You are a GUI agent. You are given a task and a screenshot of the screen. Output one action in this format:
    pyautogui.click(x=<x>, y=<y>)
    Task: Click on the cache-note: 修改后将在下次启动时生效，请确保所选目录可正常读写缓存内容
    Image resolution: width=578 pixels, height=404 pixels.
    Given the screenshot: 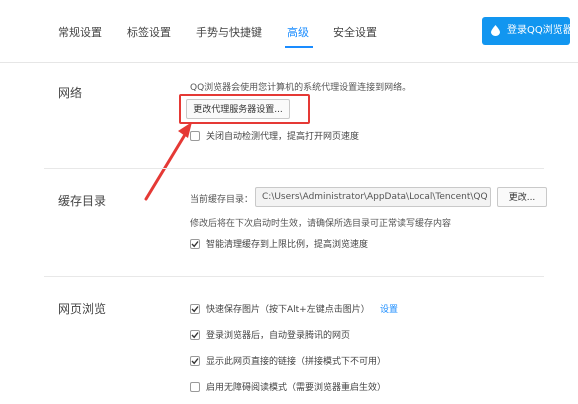 What is the action you would take?
    pyautogui.click(x=321, y=224)
    